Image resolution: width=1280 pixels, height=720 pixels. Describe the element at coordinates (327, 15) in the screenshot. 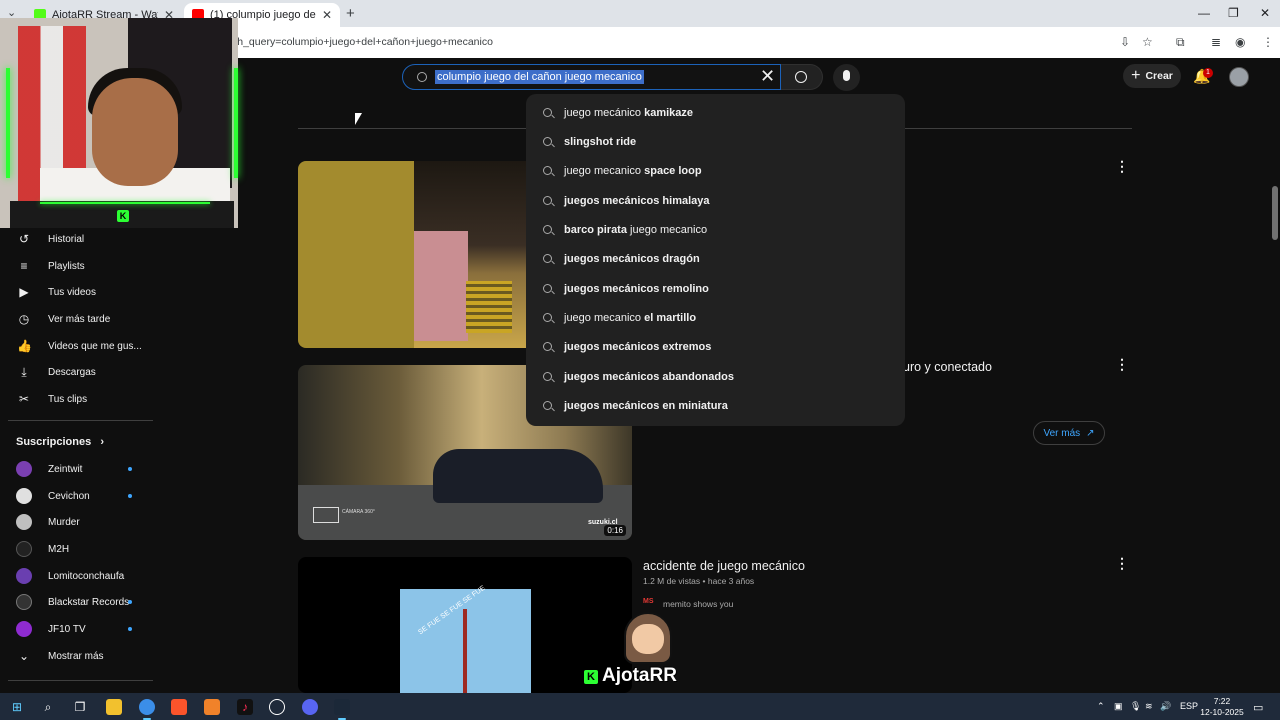

I see `close-tab-icon: ✕` at that location.